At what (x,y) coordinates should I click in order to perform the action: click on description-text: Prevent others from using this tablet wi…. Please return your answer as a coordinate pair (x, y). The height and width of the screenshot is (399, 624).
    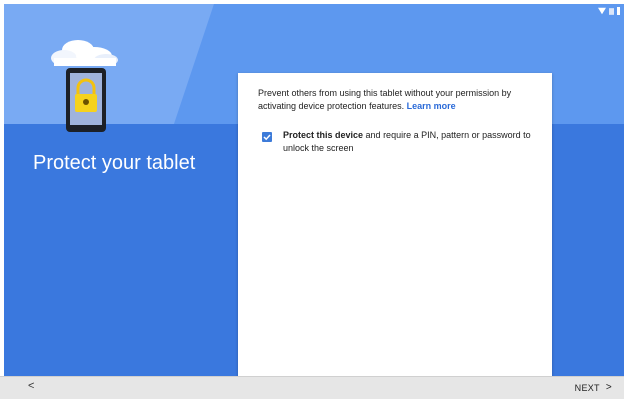
    Looking at the image, I should click on (385, 99).